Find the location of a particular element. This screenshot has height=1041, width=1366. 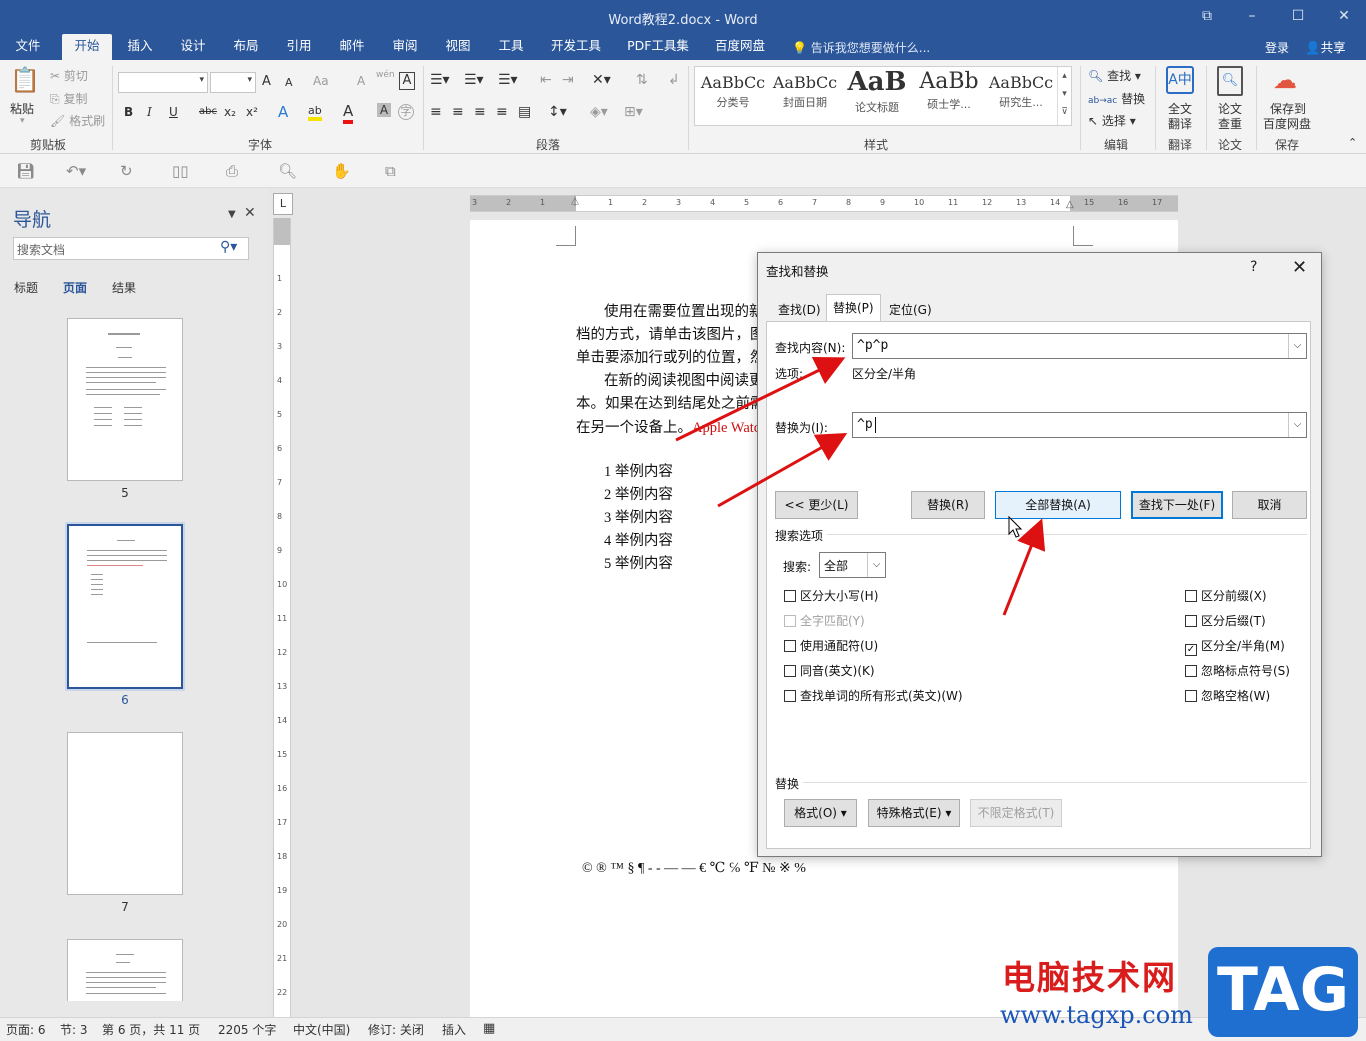

replace-with-input: ^p ⌵ is located at coordinates (1079, 425).